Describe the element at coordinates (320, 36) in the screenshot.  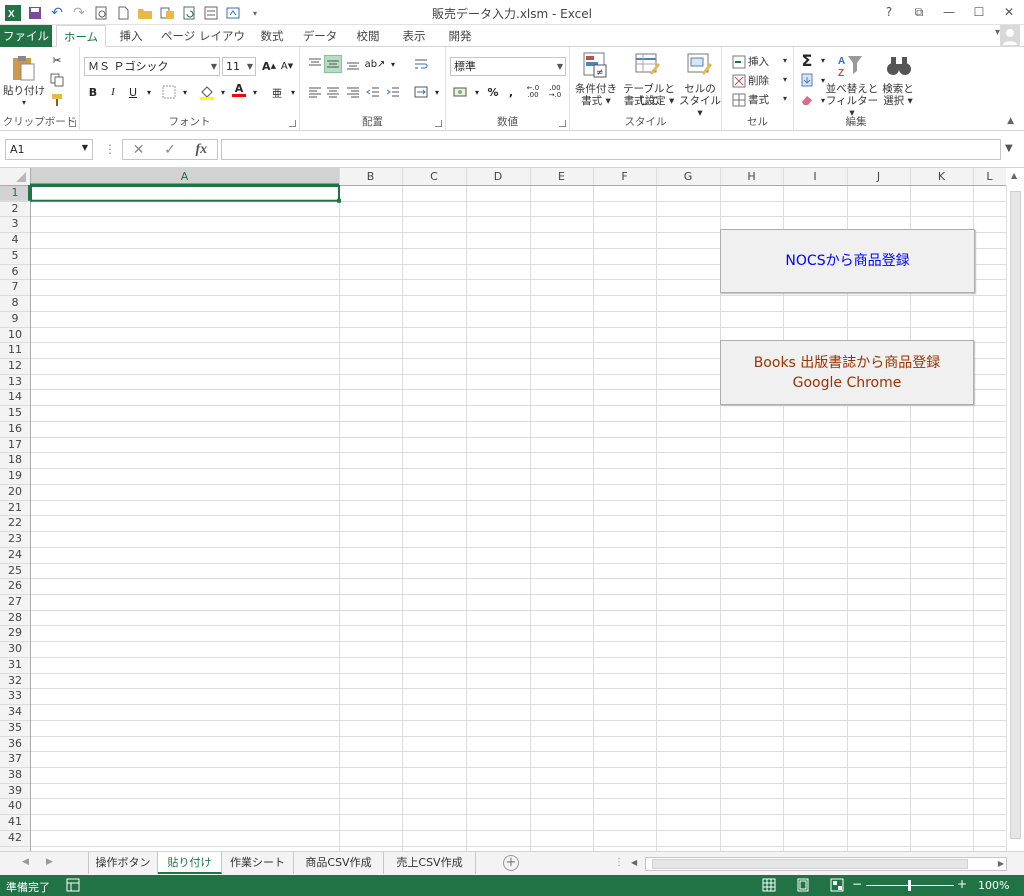
I see `tab-data: データ` at that location.